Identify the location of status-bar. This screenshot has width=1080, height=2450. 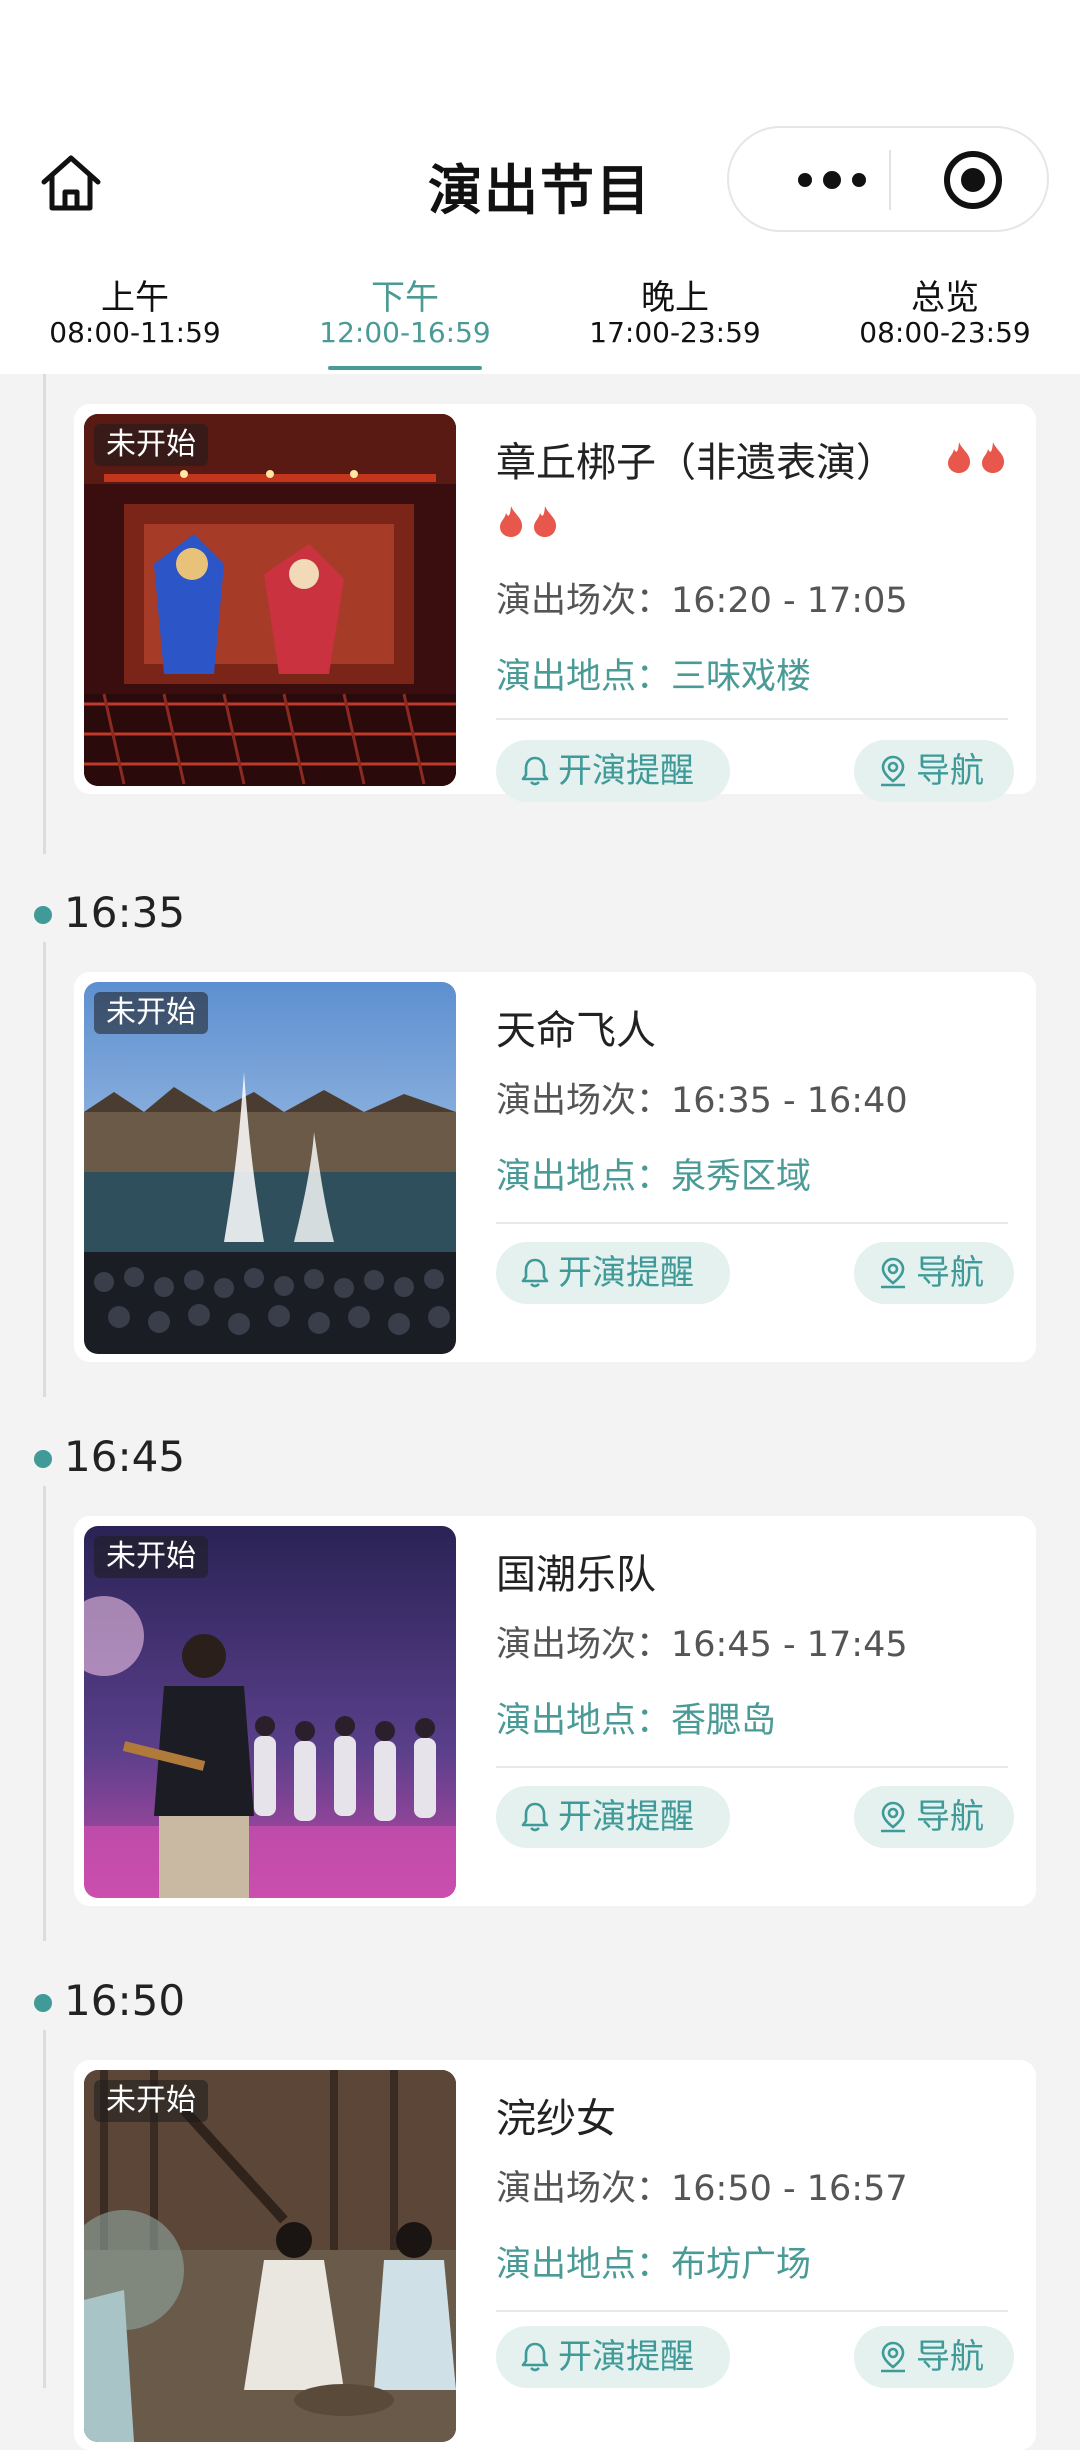
(540, 60).